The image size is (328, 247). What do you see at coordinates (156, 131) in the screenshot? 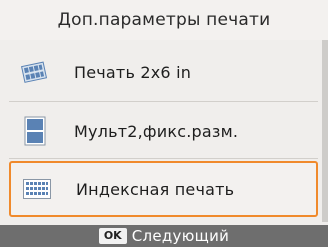
I see `menu-item-label: Мульт2,фикс.разм.` at bounding box center [156, 131].